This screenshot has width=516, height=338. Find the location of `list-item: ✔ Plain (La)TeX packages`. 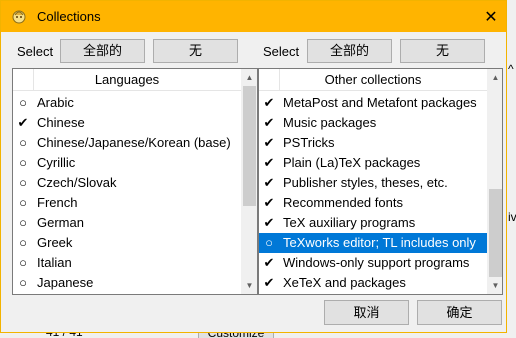

list-item: ✔ Plain (La)TeX packages is located at coordinates (373, 163).